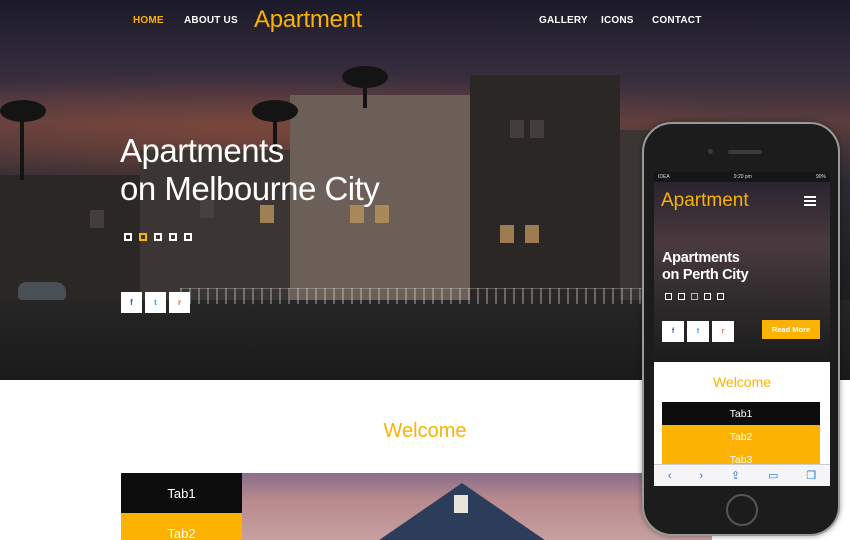 This screenshot has width=850, height=540. I want to click on tab-2: Tab2, so click(181, 526).